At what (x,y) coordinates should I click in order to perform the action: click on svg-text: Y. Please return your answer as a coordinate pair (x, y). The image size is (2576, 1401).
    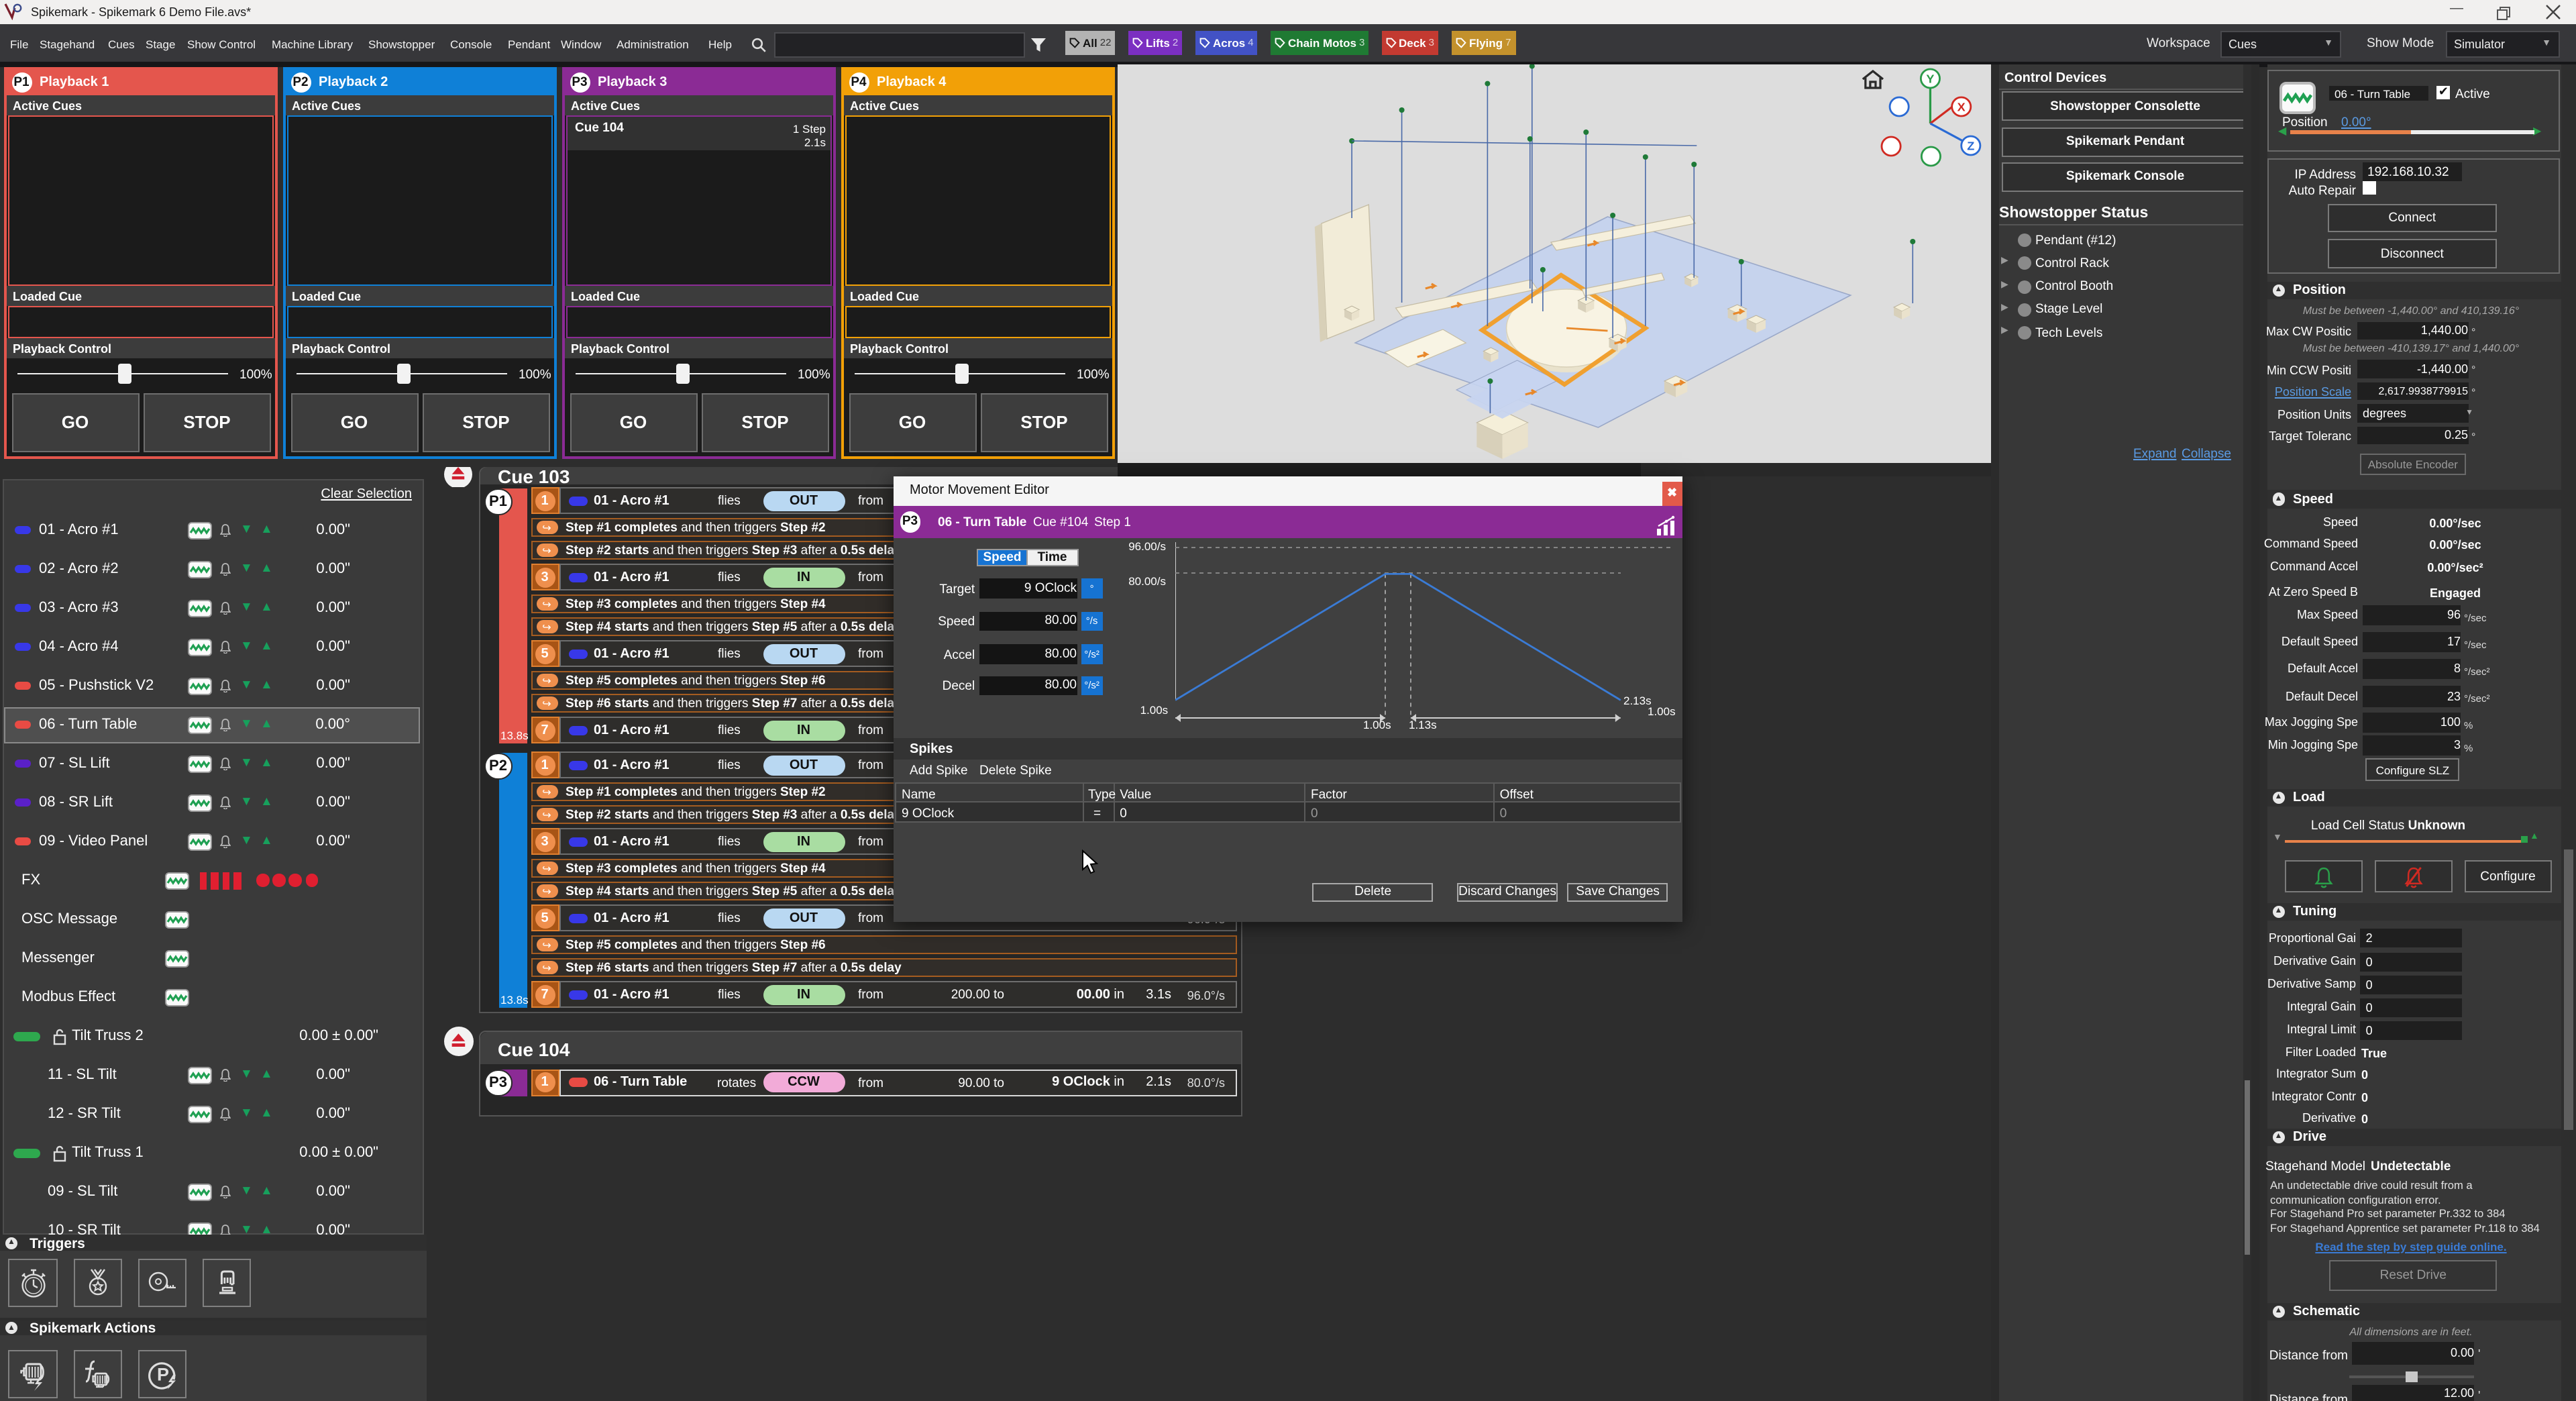
    Looking at the image, I should click on (1930, 78).